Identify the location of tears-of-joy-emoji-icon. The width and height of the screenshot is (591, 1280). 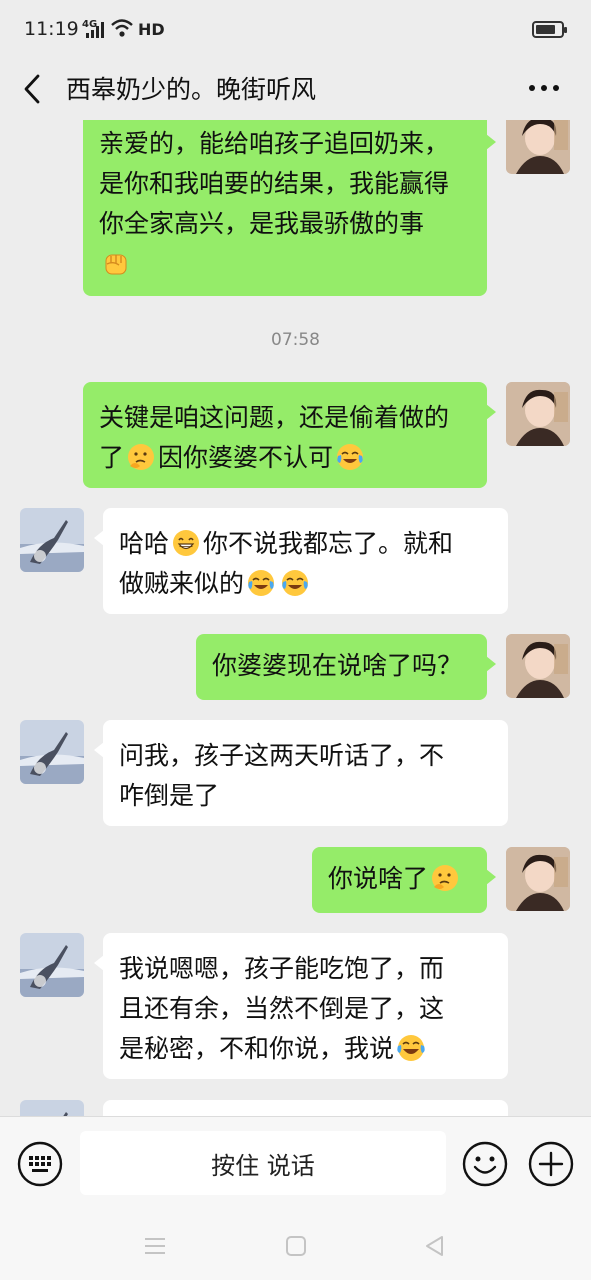
(411, 1048).